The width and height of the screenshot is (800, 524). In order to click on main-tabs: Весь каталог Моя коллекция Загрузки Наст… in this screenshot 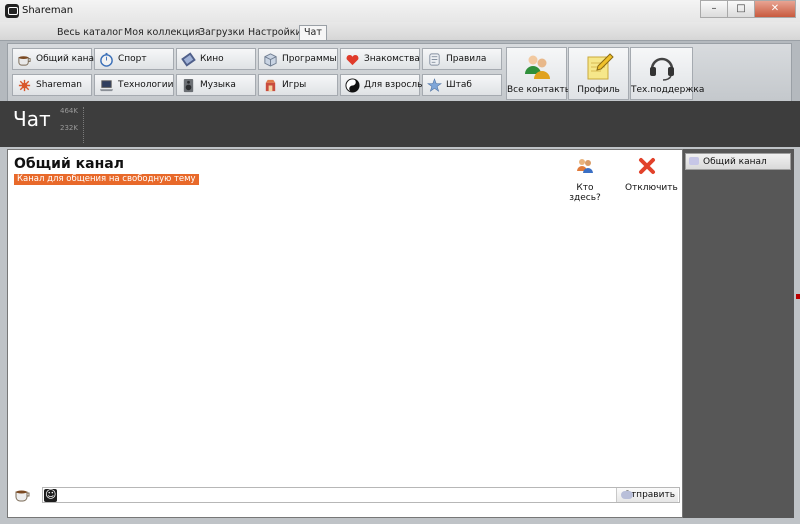, I will do `click(400, 31)`.